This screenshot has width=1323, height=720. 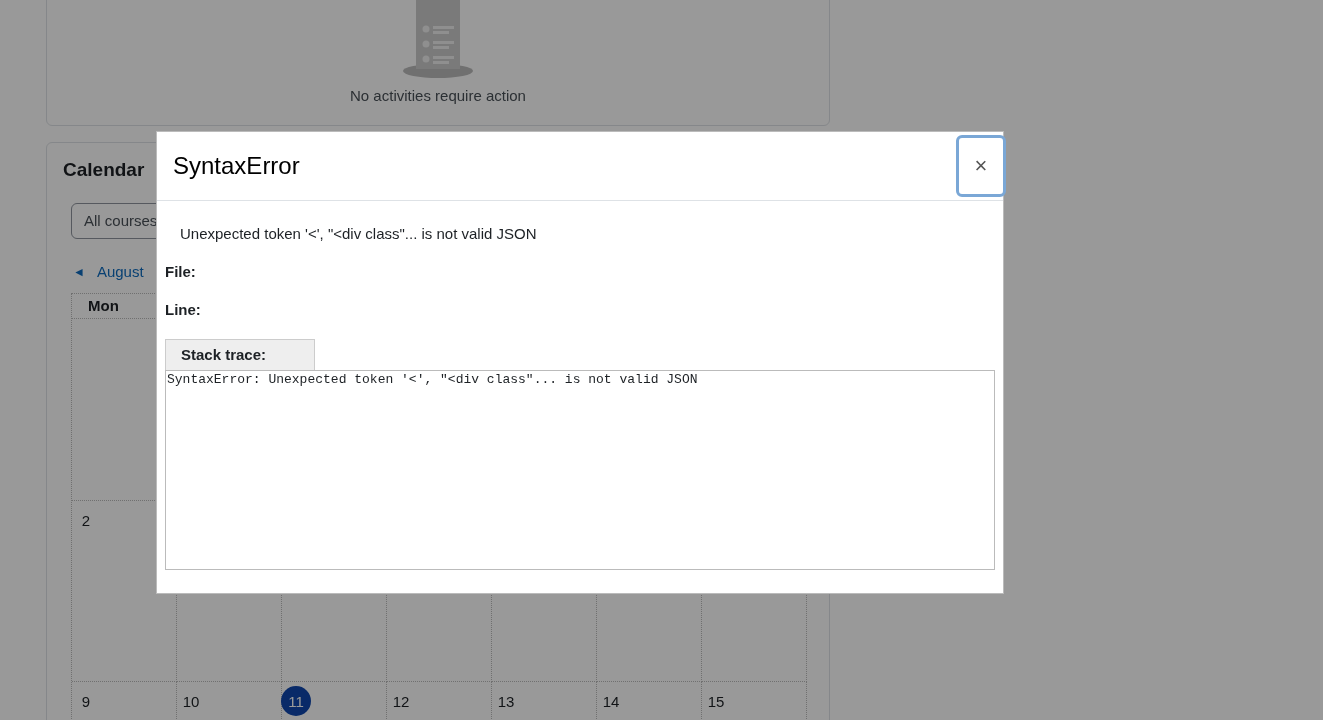 I want to click on day-number: 15, so click(x=716, y=701).